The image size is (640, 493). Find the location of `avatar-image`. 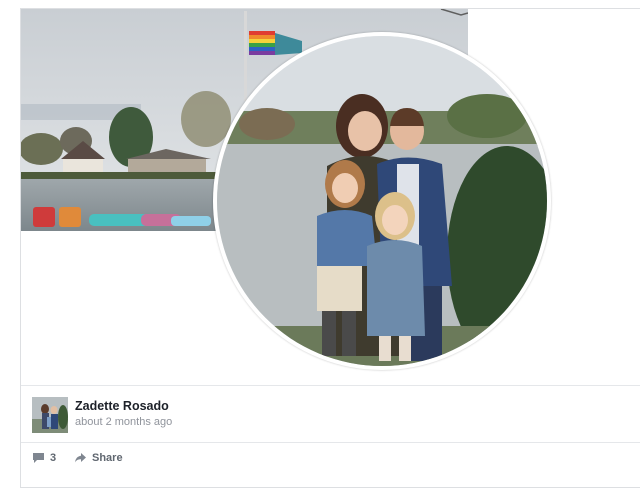

avatar-image is located at coordinates (50, 415).